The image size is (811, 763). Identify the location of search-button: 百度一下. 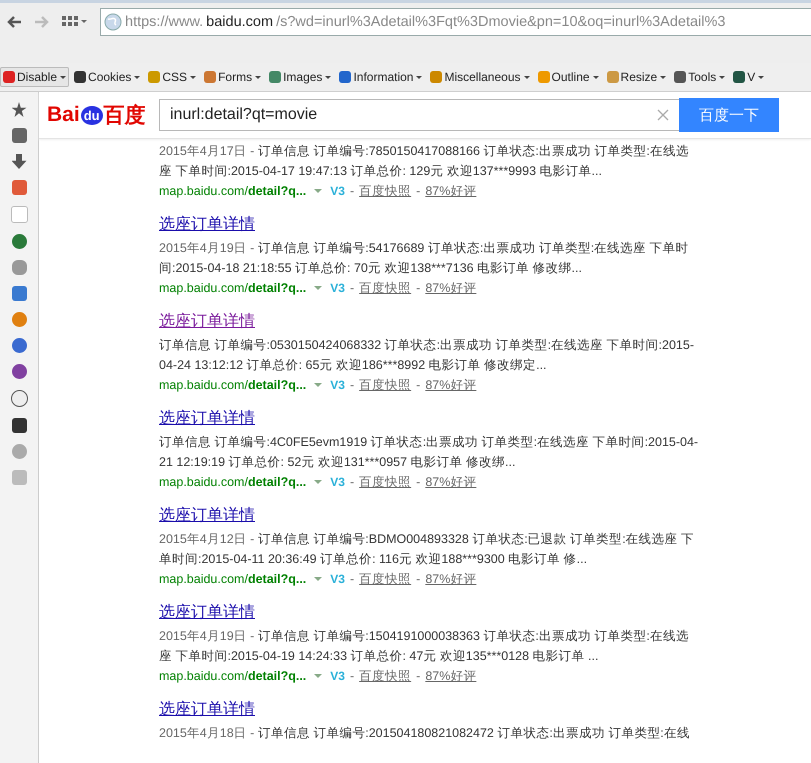
(729, 115).